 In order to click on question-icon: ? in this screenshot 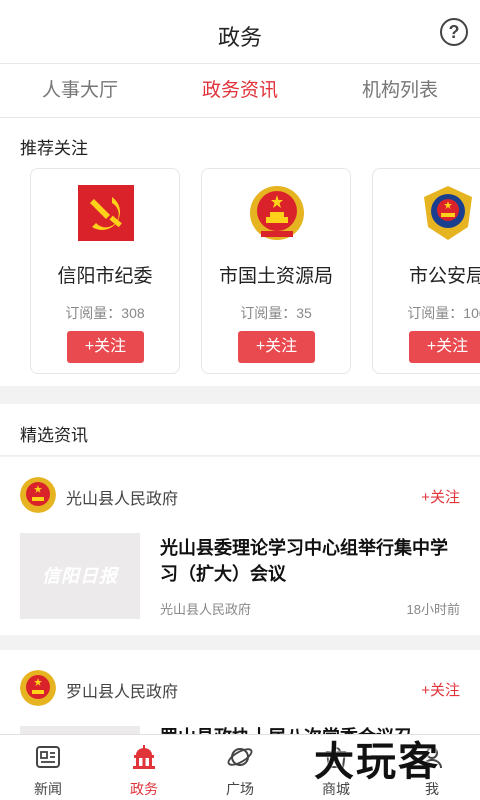, I will do `click(454, 32)`.